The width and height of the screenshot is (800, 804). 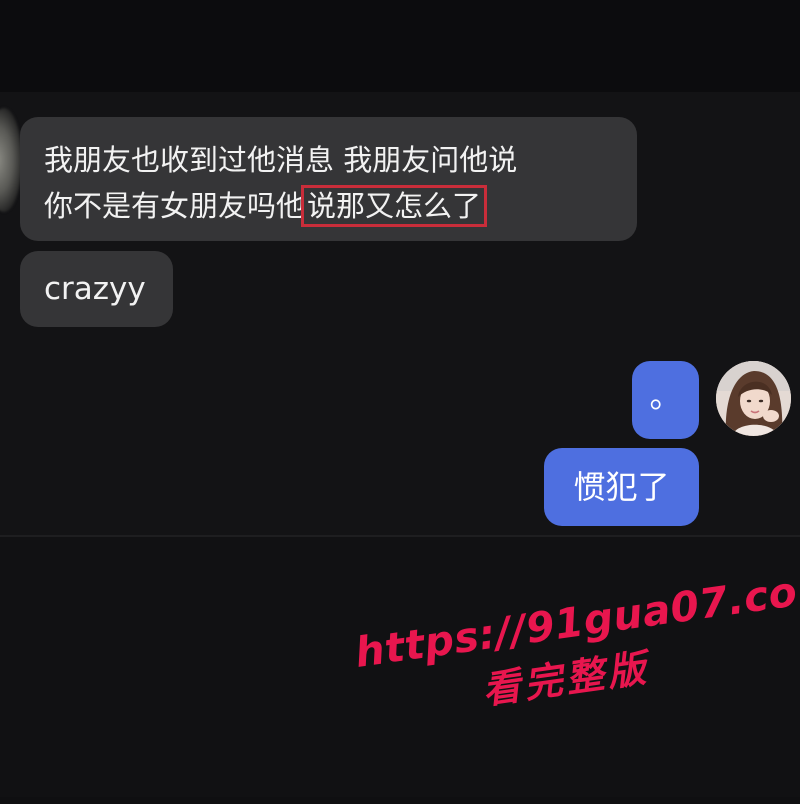 I want to click on user-avatar, so click(x=753, y=398).